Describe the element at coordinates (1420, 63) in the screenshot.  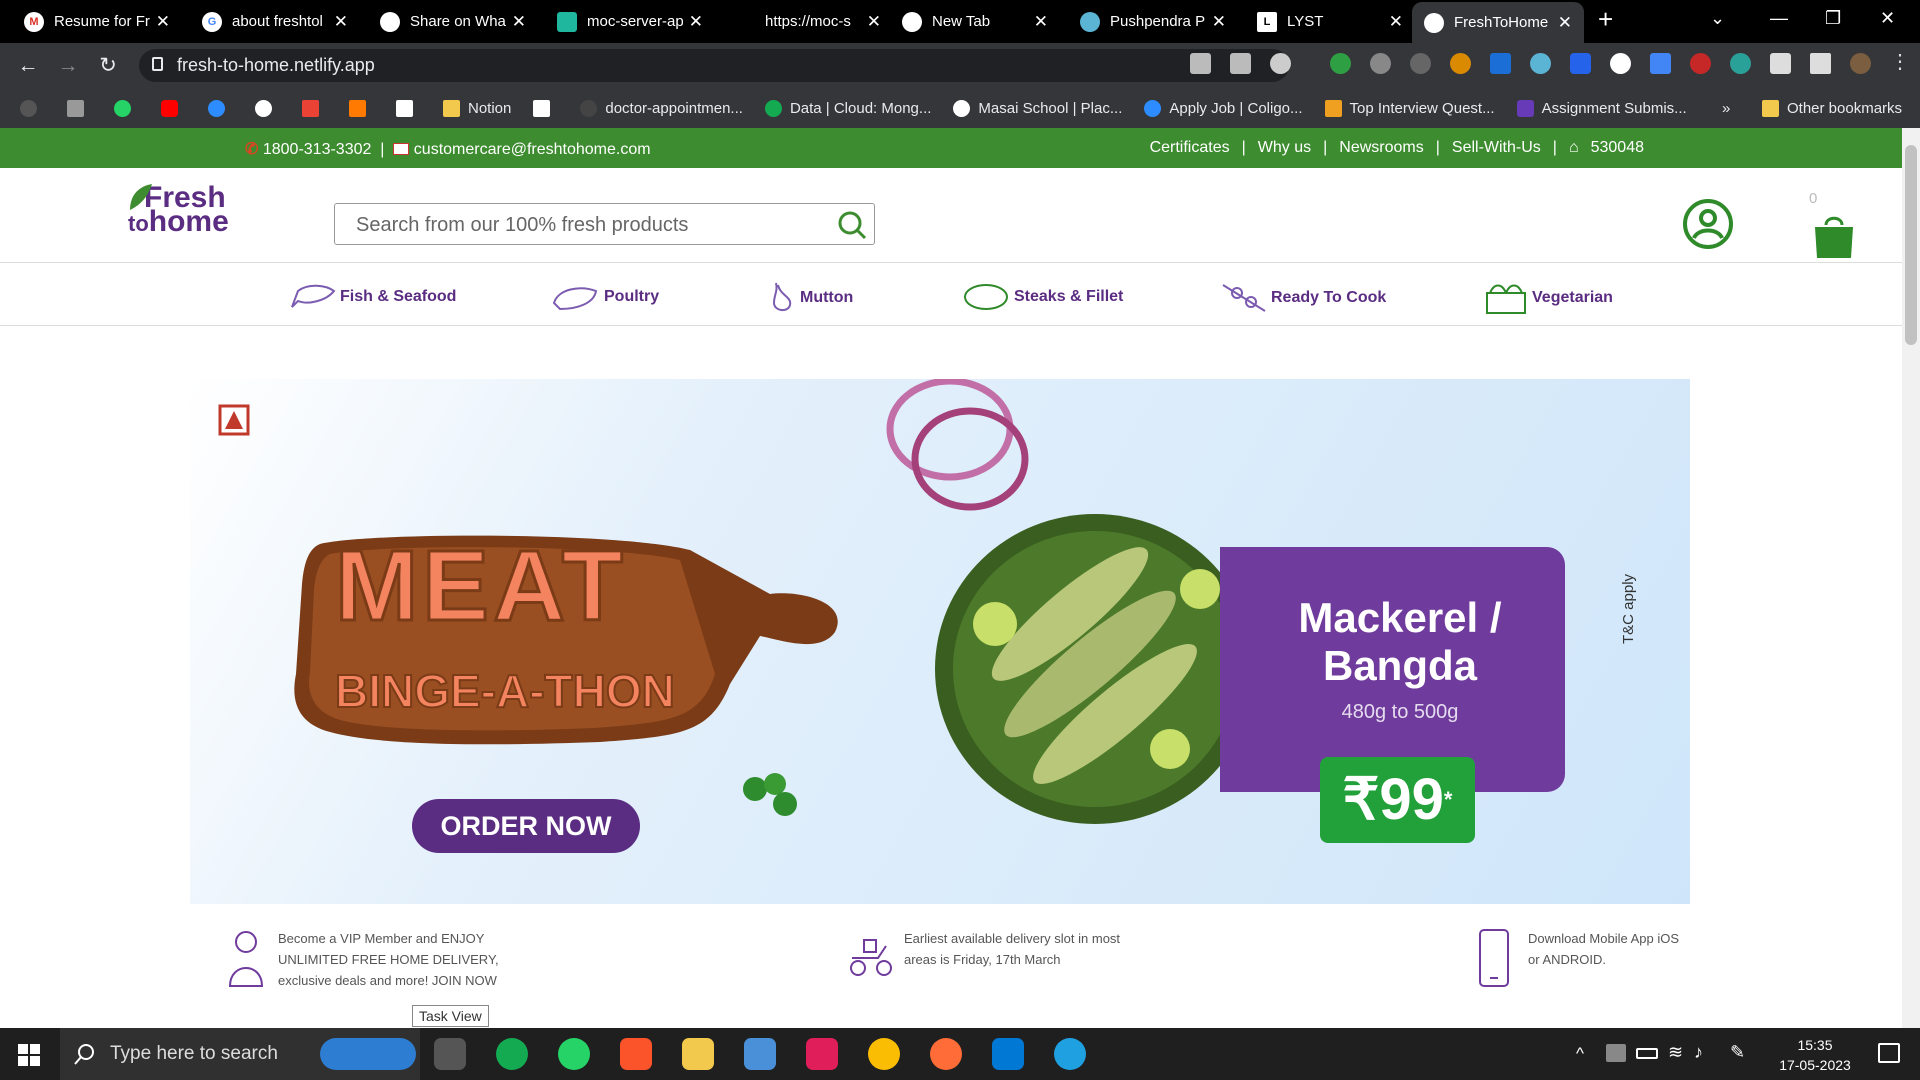
I see `formula-extension-icon` at that location.